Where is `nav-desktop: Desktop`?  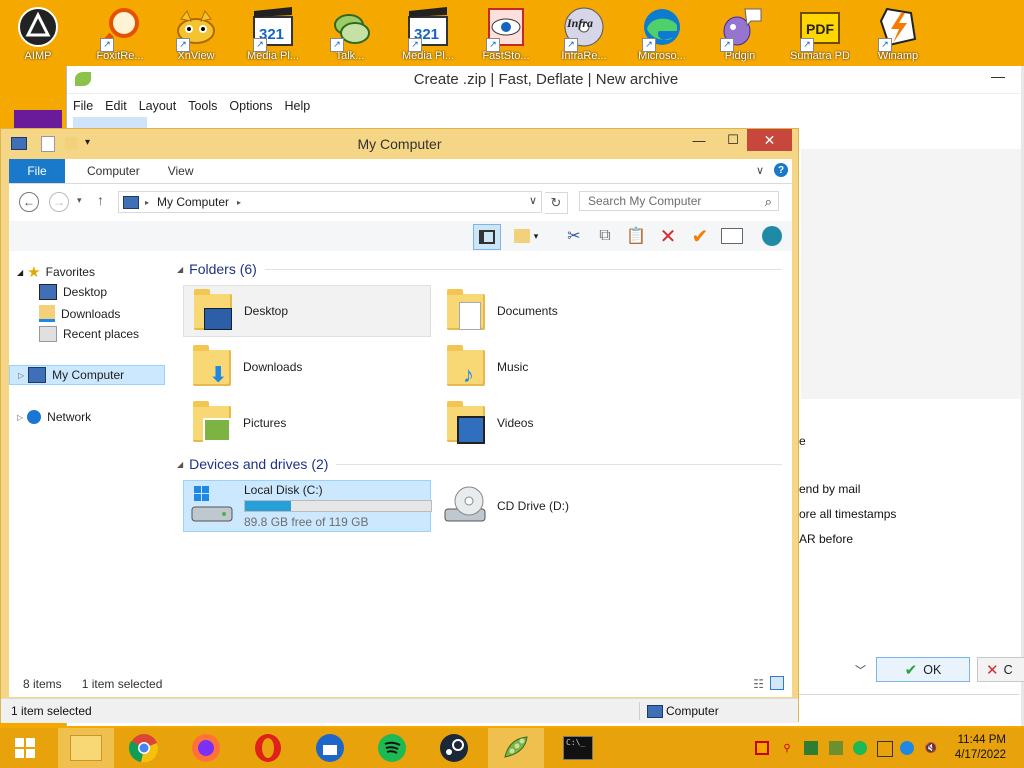
nav-desktop: Desktop is located at coordinates (73, 292).